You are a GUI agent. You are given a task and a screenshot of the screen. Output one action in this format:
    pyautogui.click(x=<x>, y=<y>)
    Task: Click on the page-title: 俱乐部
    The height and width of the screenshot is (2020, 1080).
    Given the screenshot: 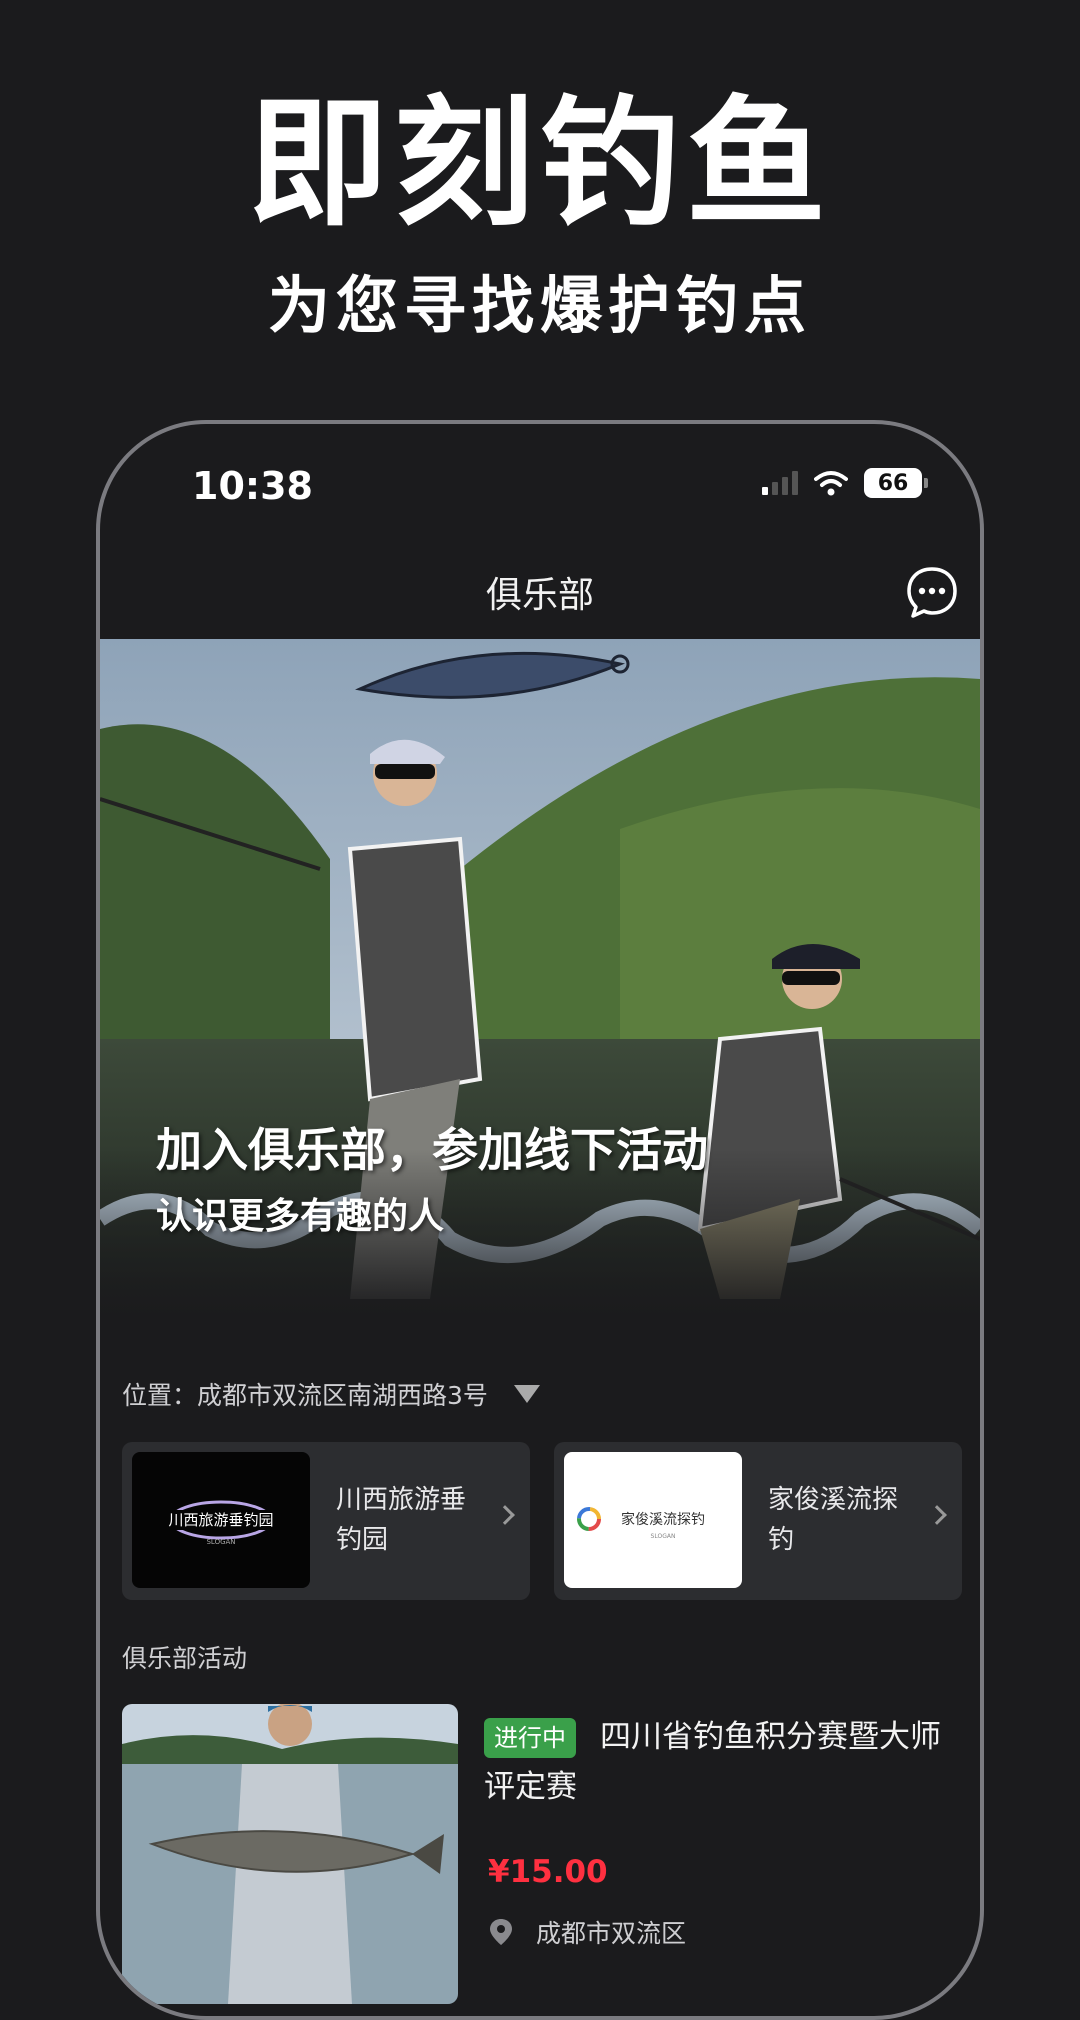 What is the action you would take?
    pyautogui.click(x=539, y=595)
    